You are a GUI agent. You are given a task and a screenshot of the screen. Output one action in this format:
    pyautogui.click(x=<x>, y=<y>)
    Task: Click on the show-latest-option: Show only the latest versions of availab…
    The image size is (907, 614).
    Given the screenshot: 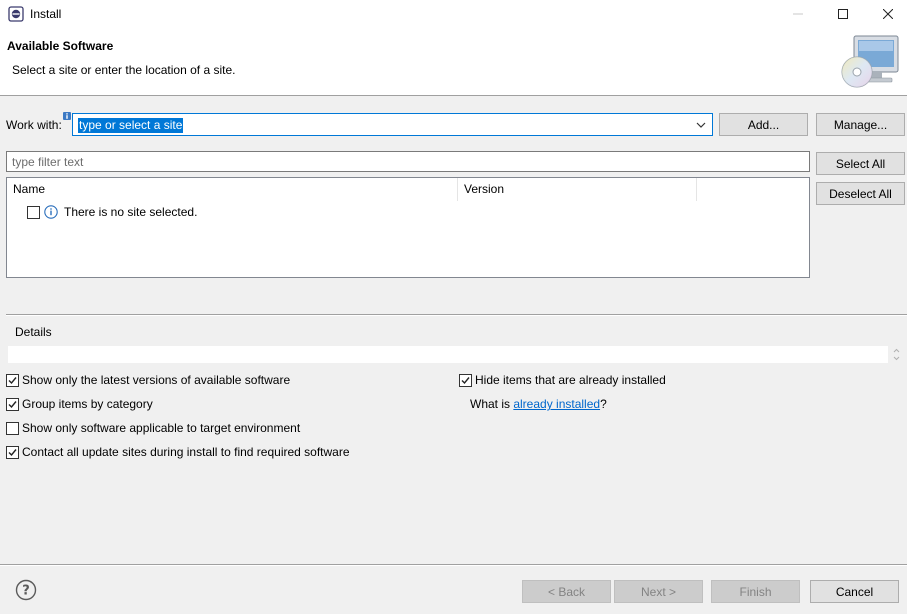 What is the action you would take?
    pyautogui.click(x=148, y=380)
    